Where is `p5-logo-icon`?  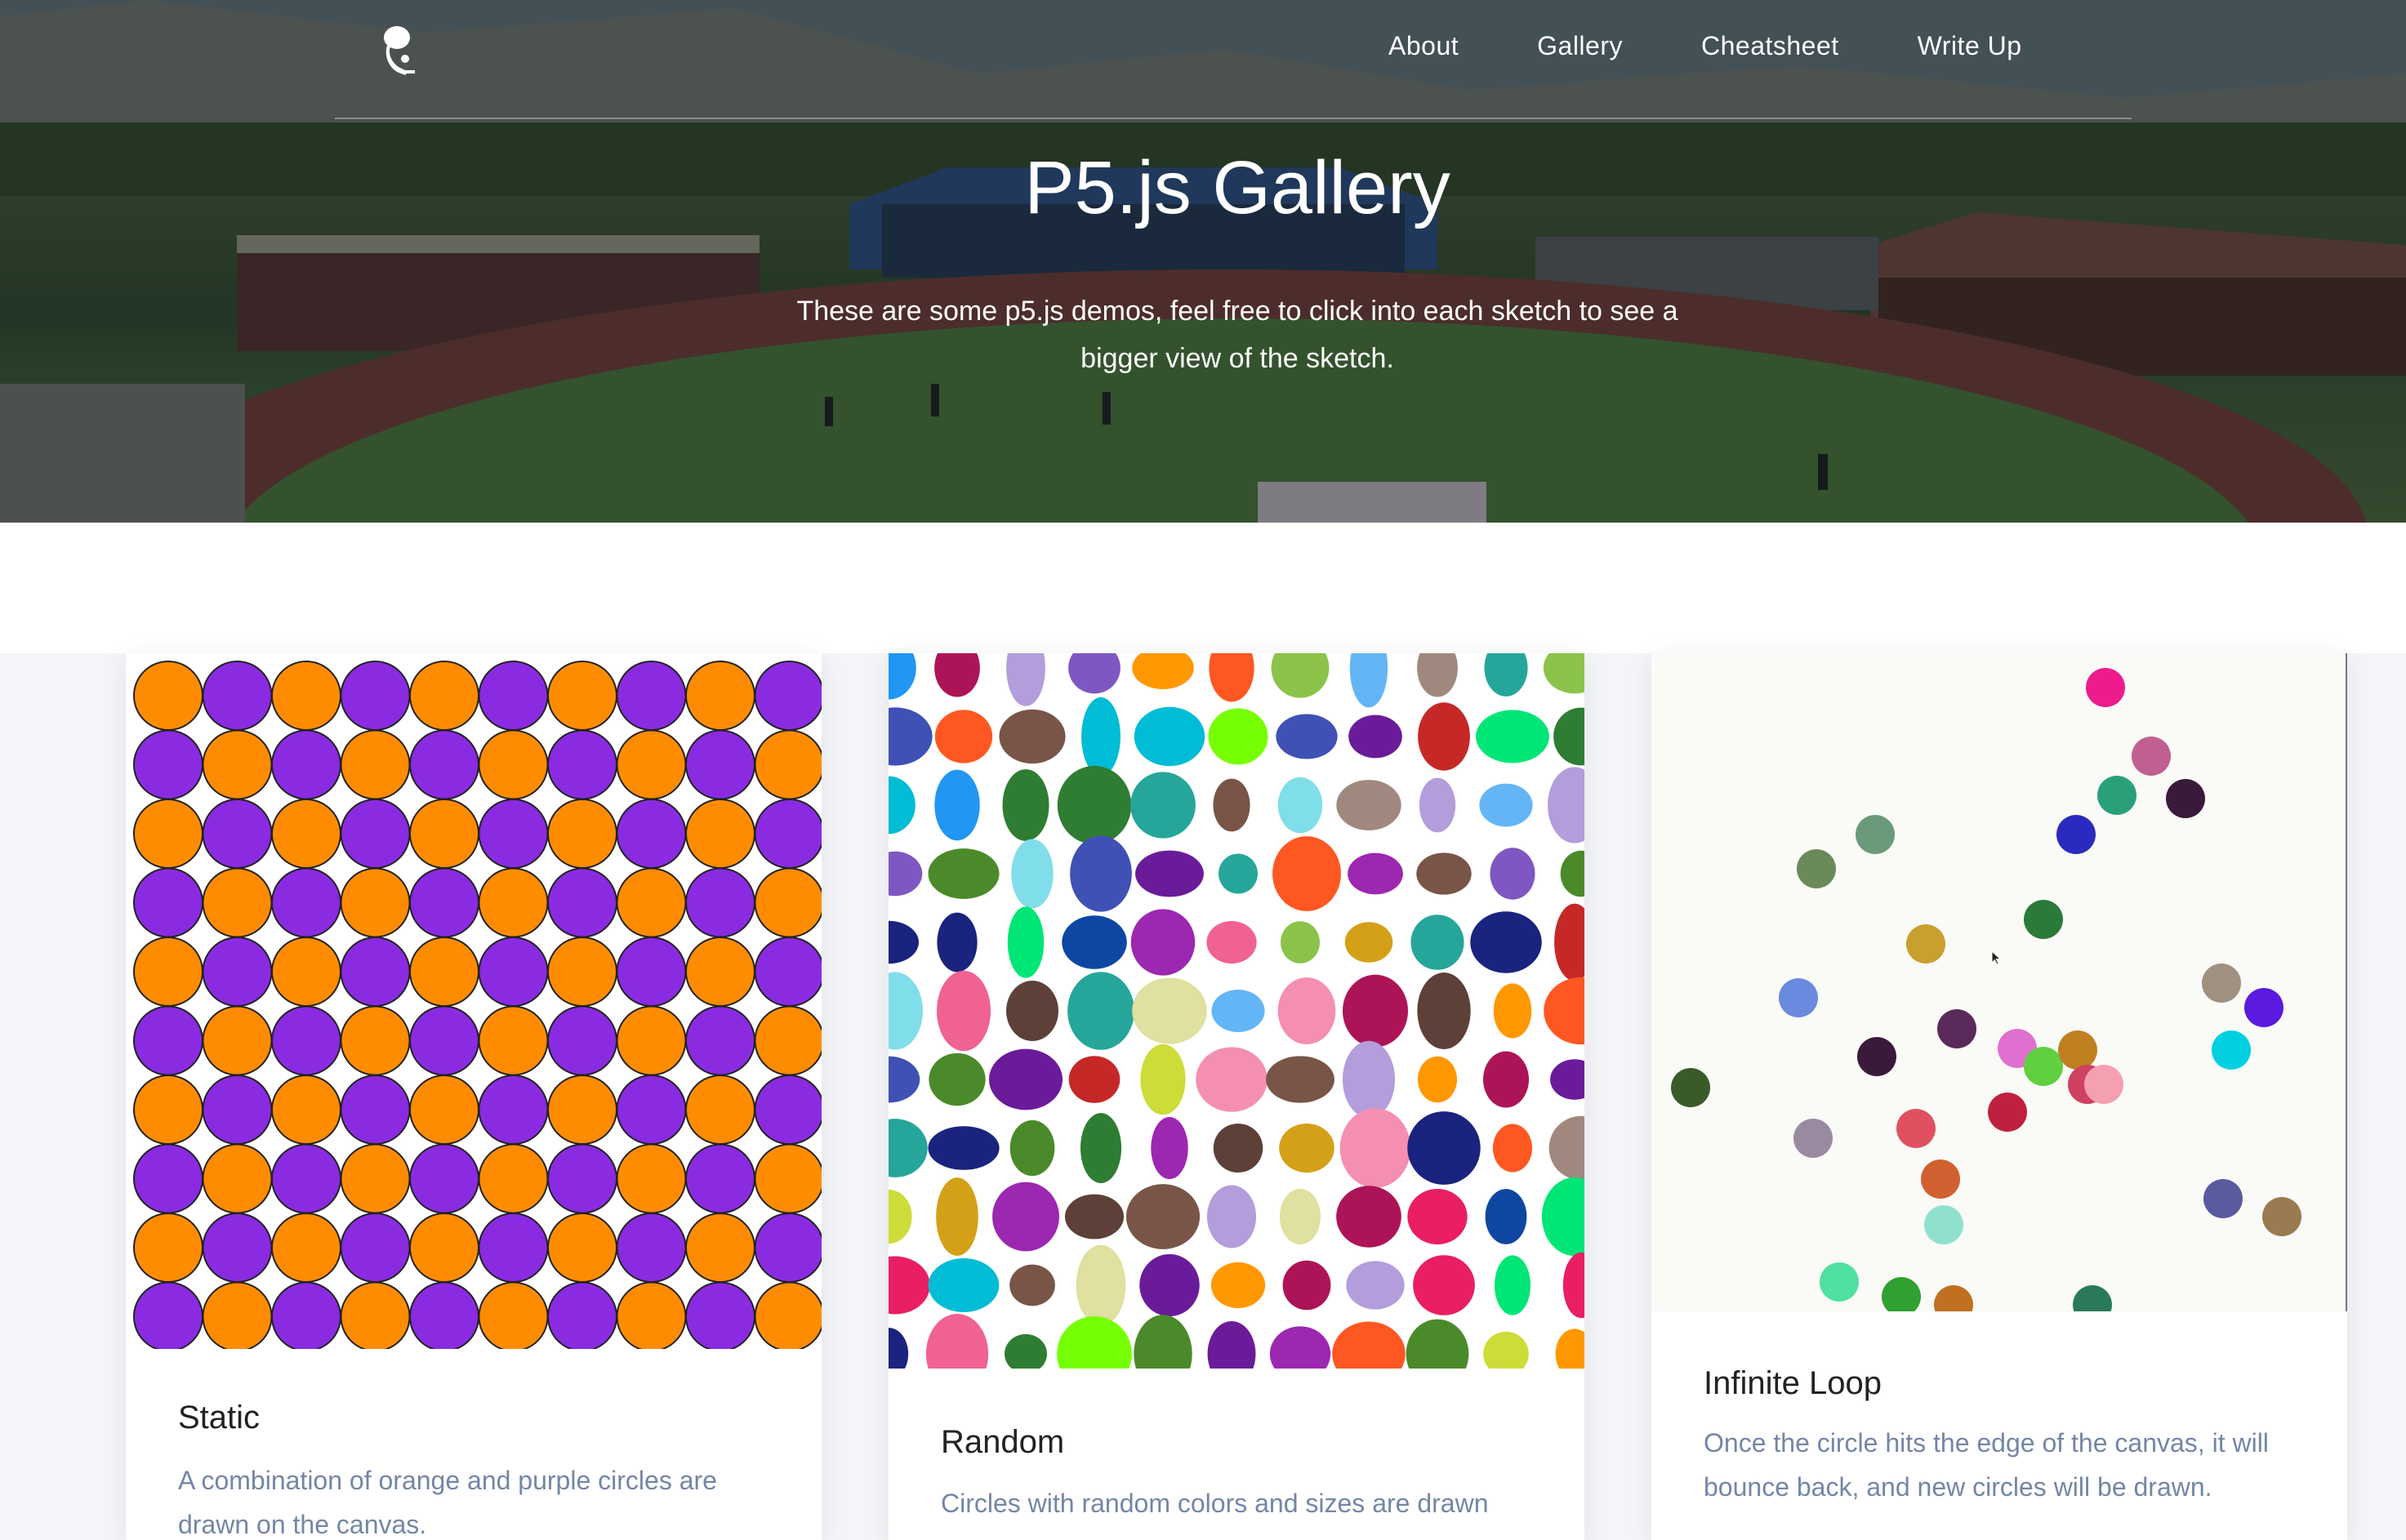 p5-logo-icon is located at coordinates (401, 52).